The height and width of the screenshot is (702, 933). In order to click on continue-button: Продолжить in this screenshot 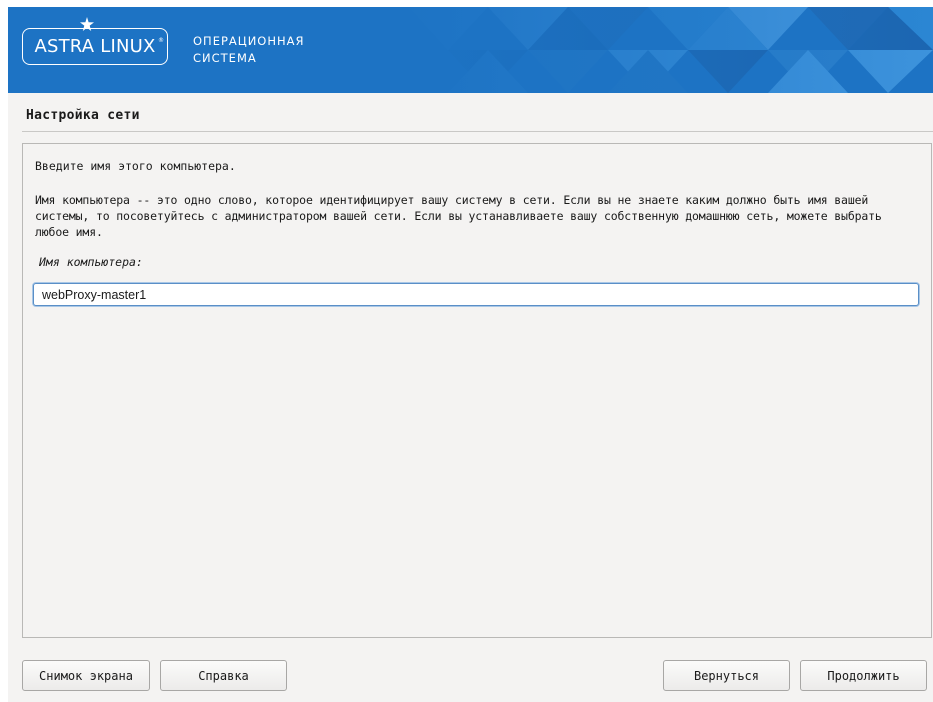, I will do `click(863, 675)`.